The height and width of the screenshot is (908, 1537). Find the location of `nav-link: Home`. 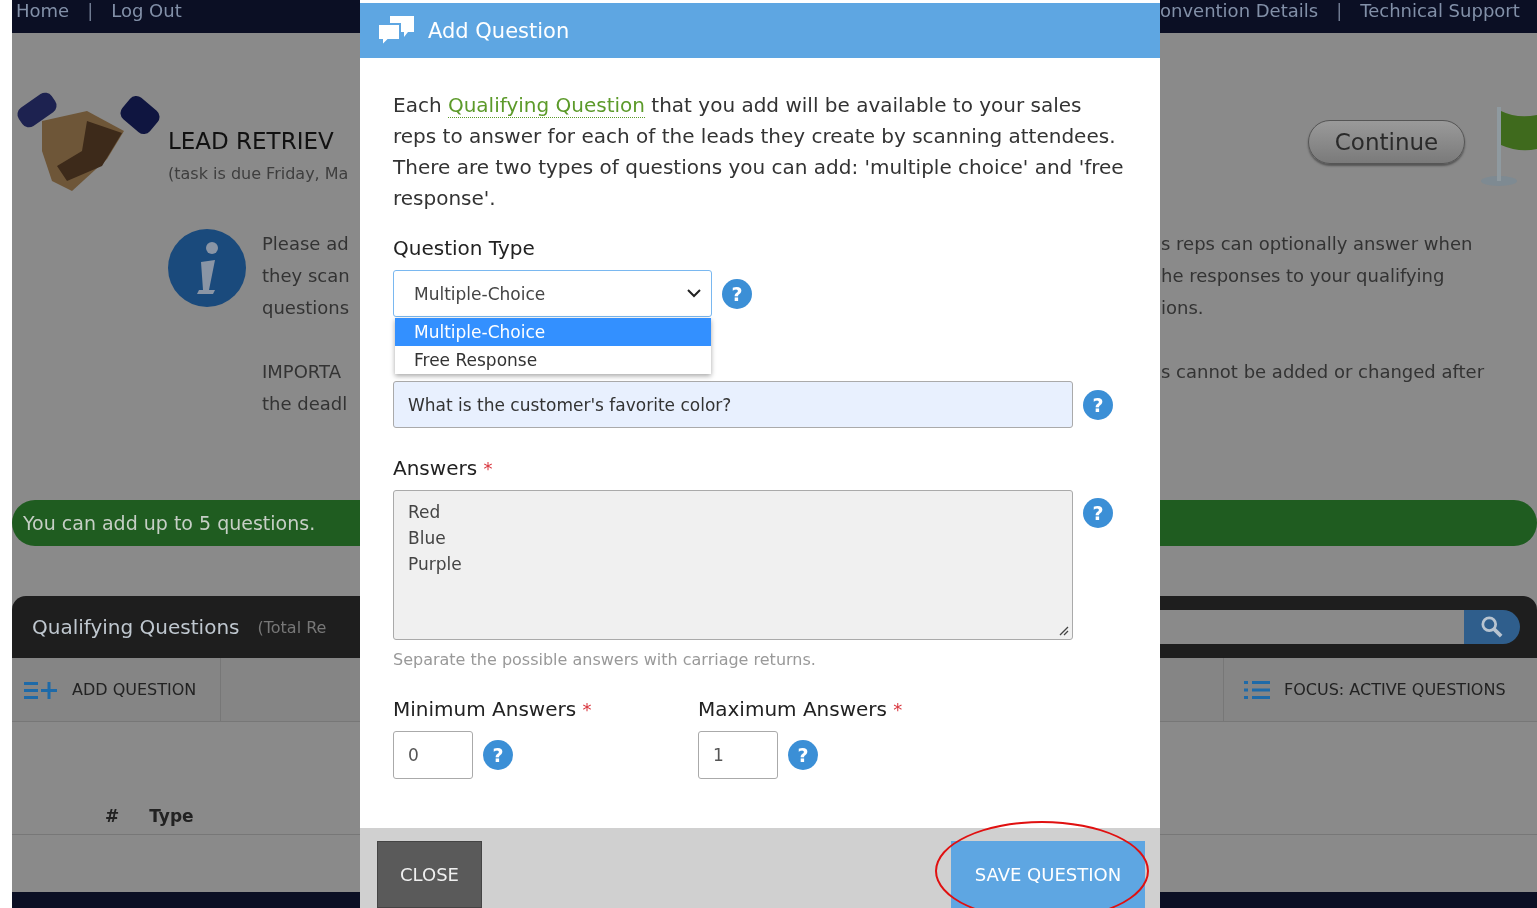

nav-link: Home is located at coordinates (43, 11).